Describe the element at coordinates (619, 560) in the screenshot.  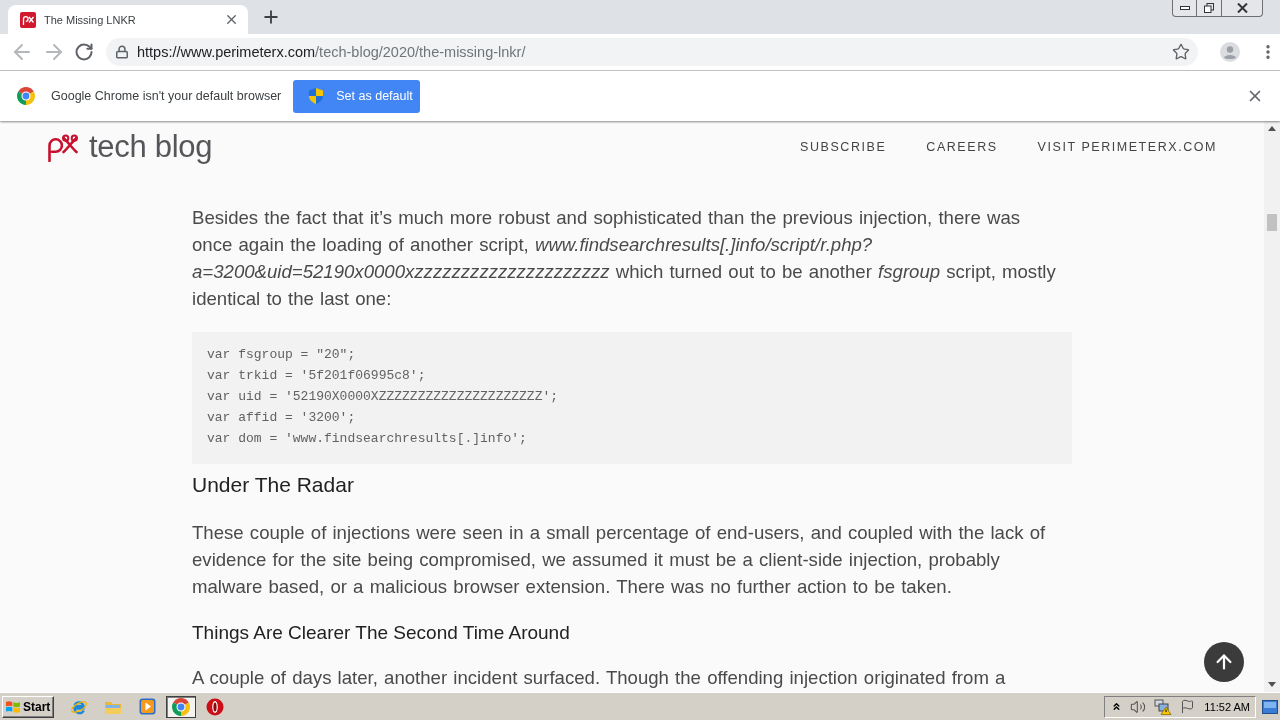
I see `paragraph: These couple of injections were seen in a small percentage of end-users, and coupled with the lack of evidence for the site being compromised, we assumed it must be a client-side injection, probably malware based, or a malicious browser extension. There was no further action to be taken.` at that location.